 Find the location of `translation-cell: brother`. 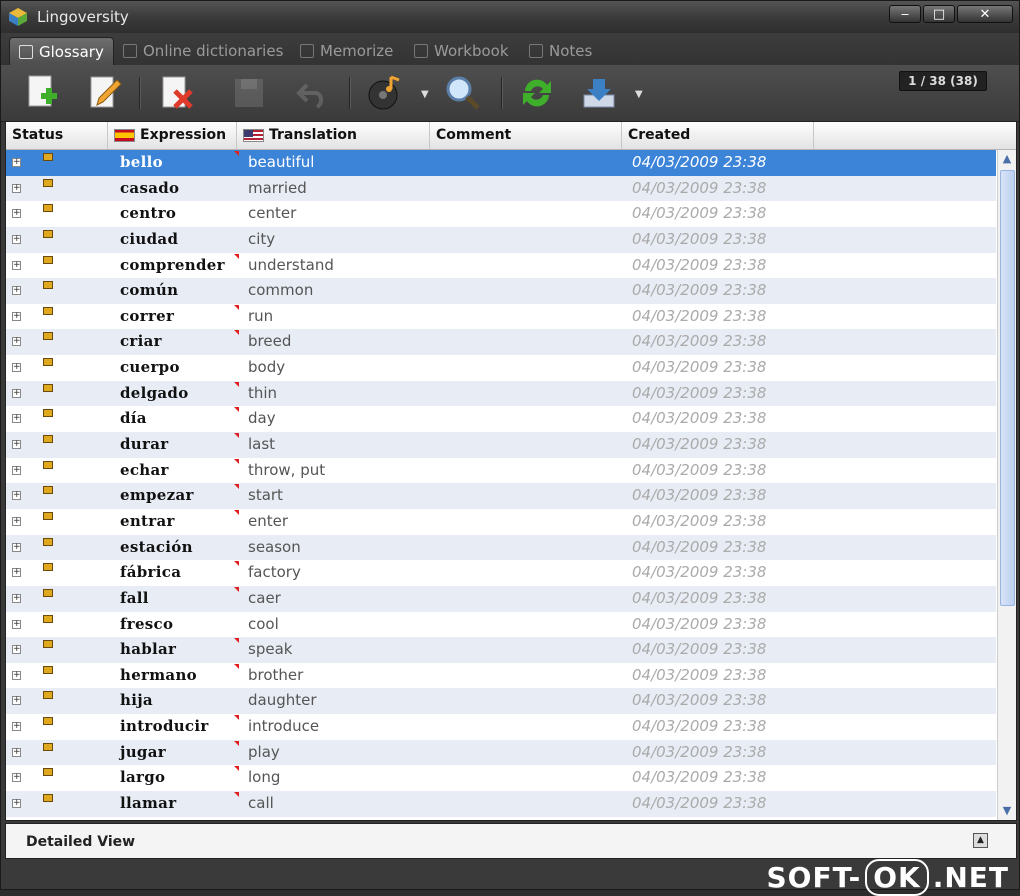

translation-cell: brother is located at coordinates (275, 675).